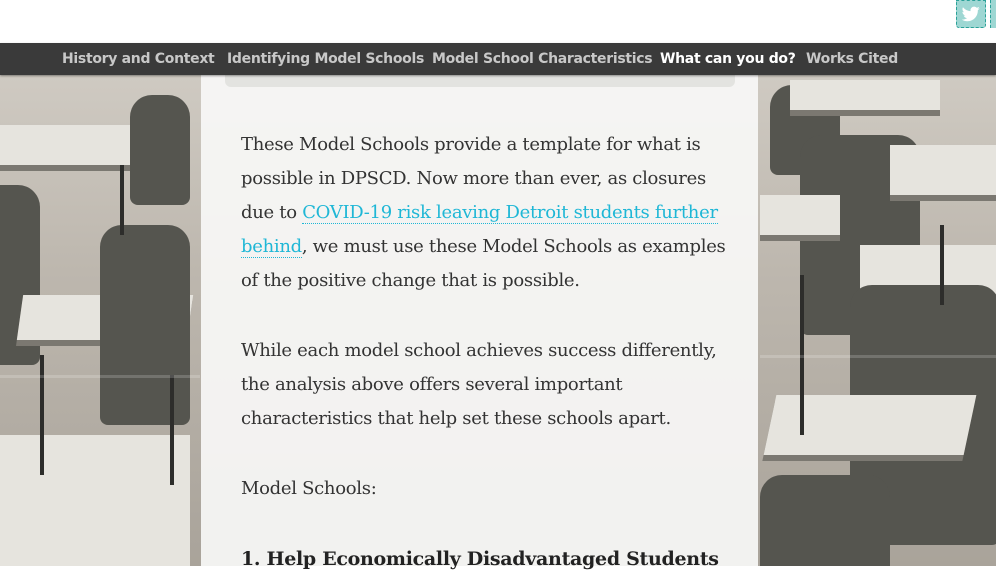 The height and width of the screenshot is (576, 996). I want to click on twitter-icon, so click(971, 14).